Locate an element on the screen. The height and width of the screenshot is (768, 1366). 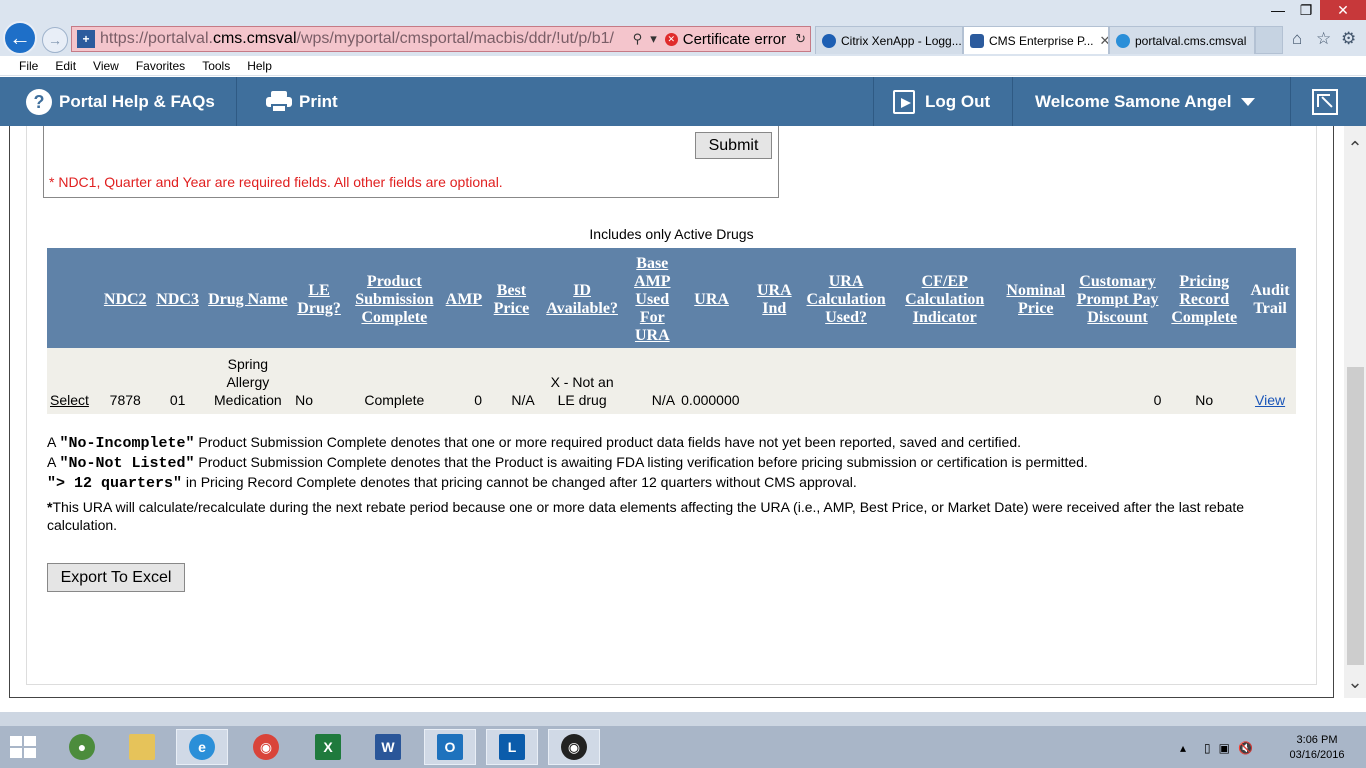
col-ndc3: NDC3 is located at coordinates (177, 298).